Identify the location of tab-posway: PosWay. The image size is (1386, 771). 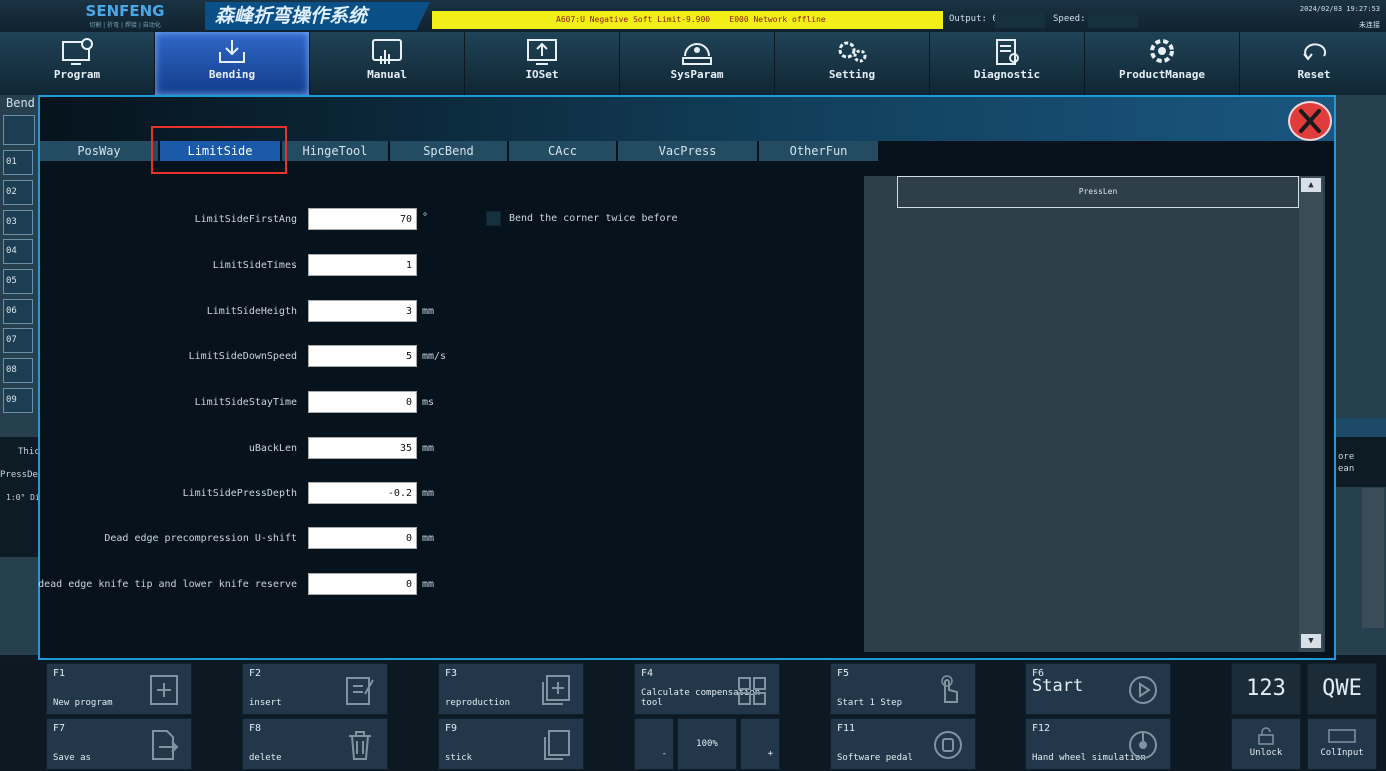
(99, 151).